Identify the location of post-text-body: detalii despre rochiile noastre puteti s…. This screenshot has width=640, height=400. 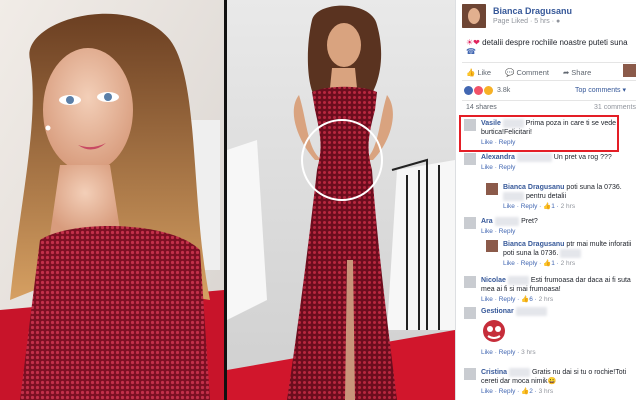
(555, 42).